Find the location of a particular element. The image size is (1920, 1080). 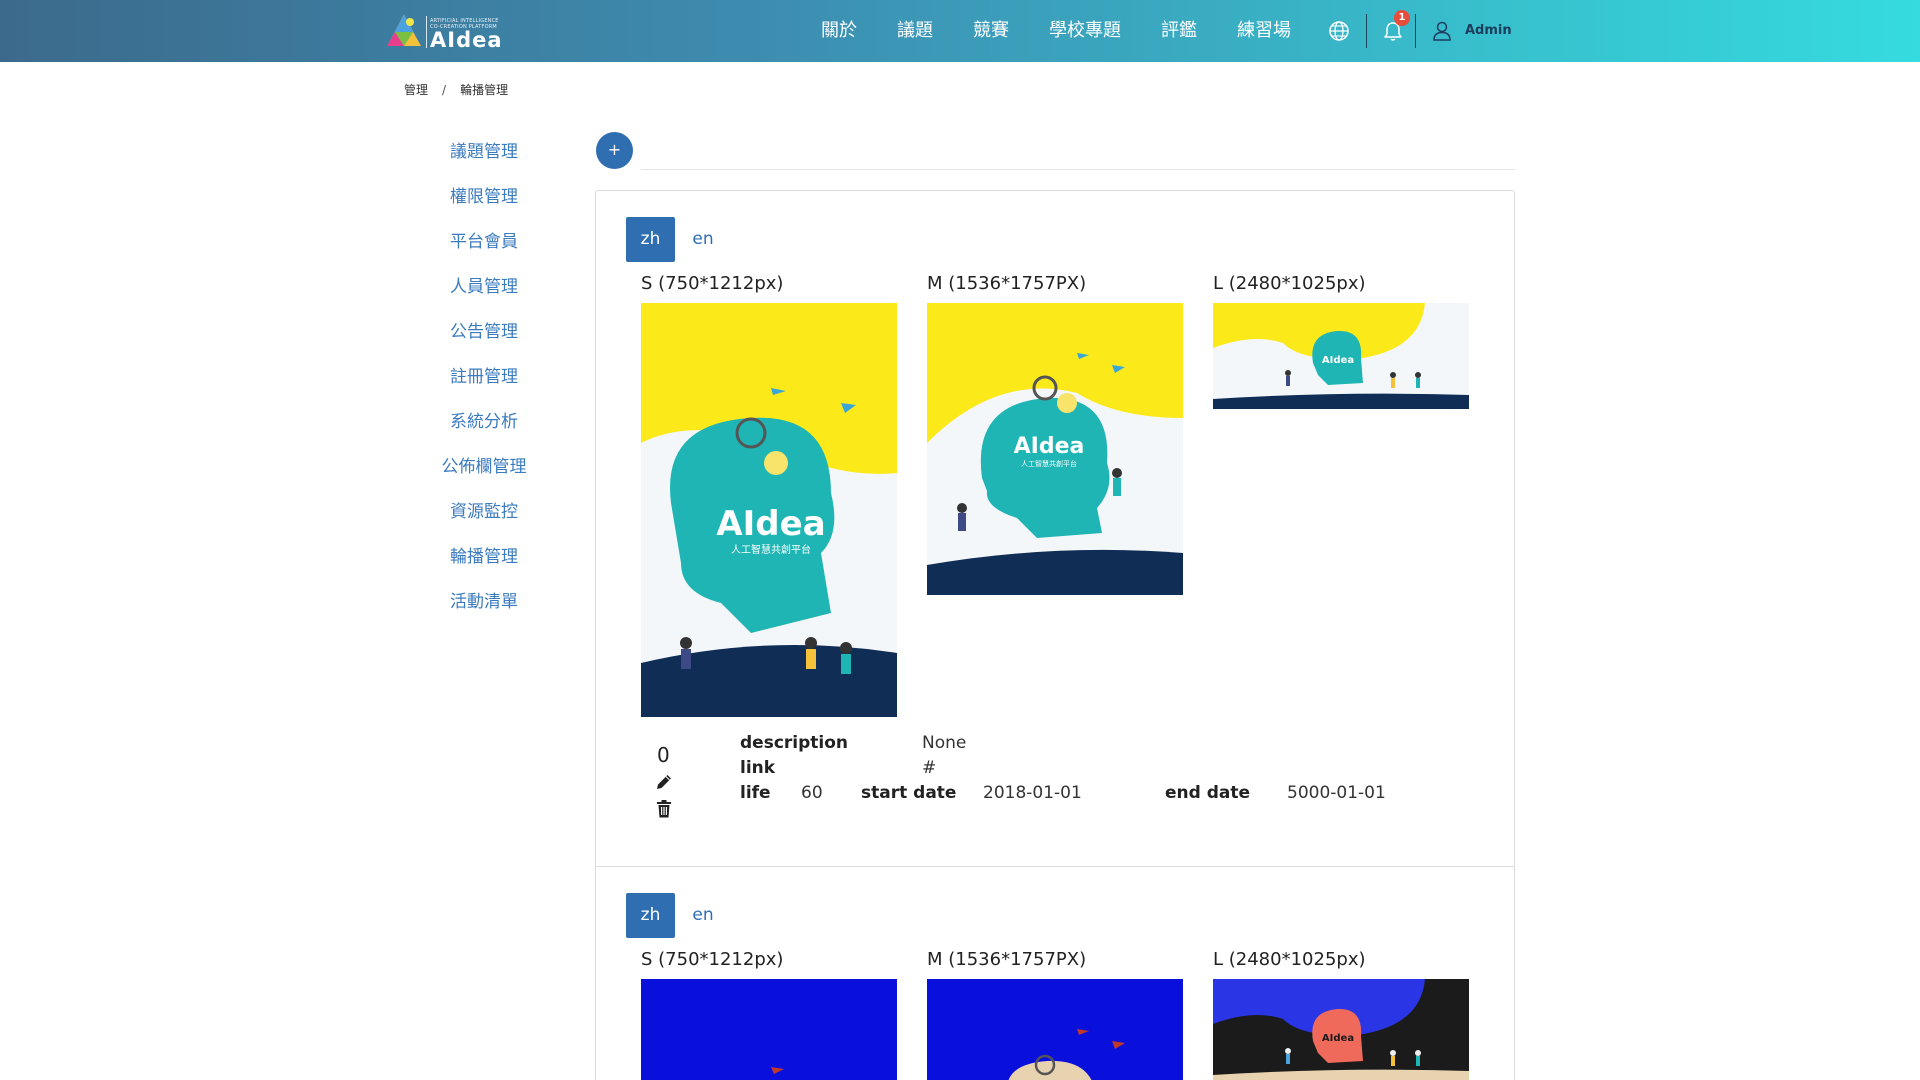

link-value: # is located at coordinates (929, 768).